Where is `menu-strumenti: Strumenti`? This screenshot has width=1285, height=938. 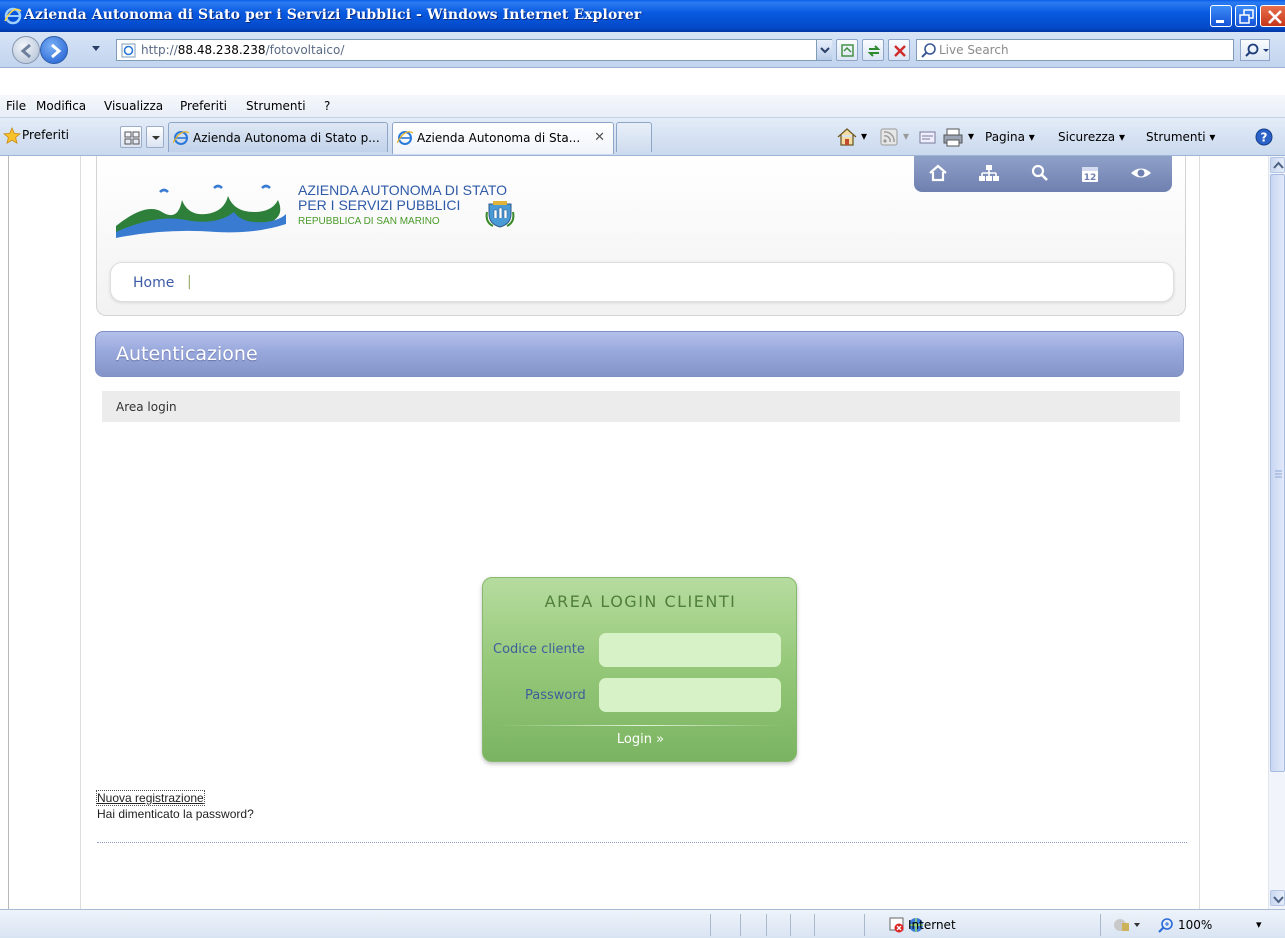 menu-strumenti: Strumenti is located at coordinates (276, 106).